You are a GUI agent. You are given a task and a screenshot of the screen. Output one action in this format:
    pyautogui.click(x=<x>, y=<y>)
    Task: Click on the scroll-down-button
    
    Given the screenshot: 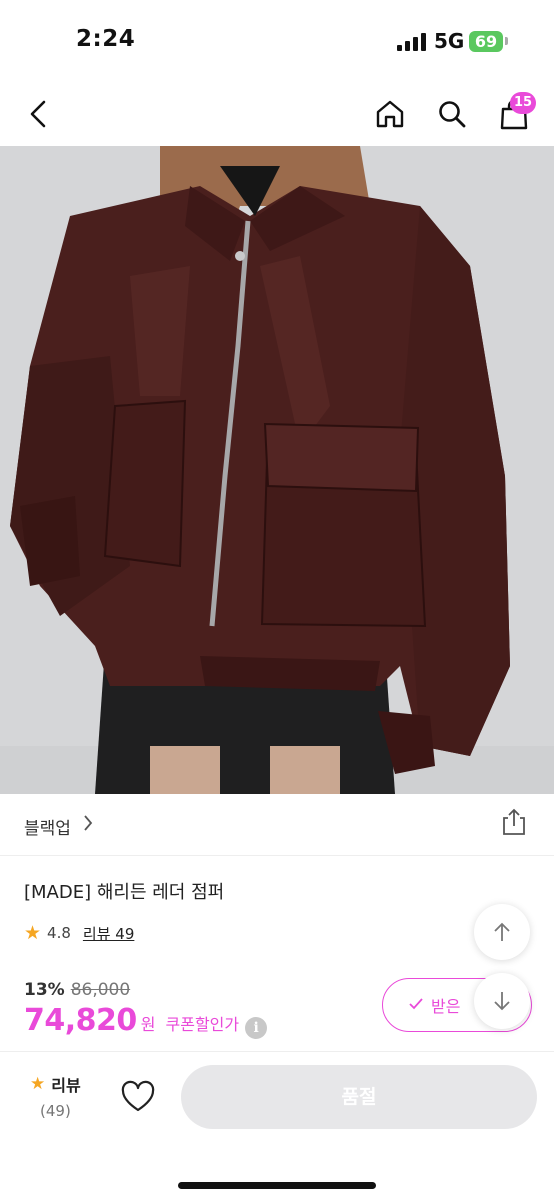 What is the action you would take?
    pyautogui.click(x=502, y=1001)
    